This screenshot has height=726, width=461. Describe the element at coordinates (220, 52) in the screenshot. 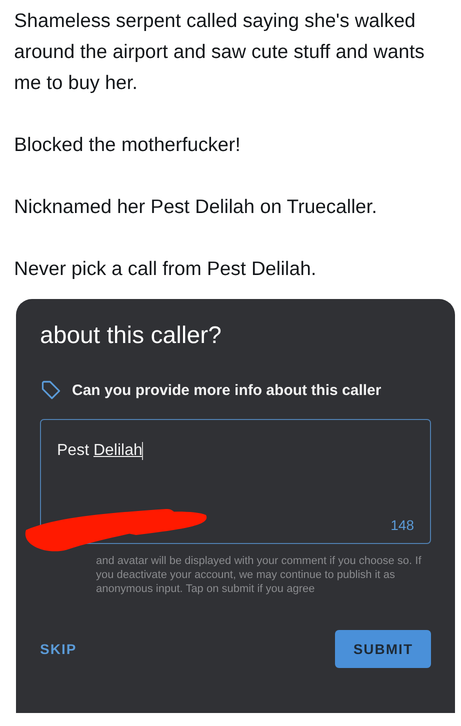

I see `tweet-paragraph: Shameless serpent called saying she's walked around the airport and saw cute stuff and wants me to buy her.` at that location.